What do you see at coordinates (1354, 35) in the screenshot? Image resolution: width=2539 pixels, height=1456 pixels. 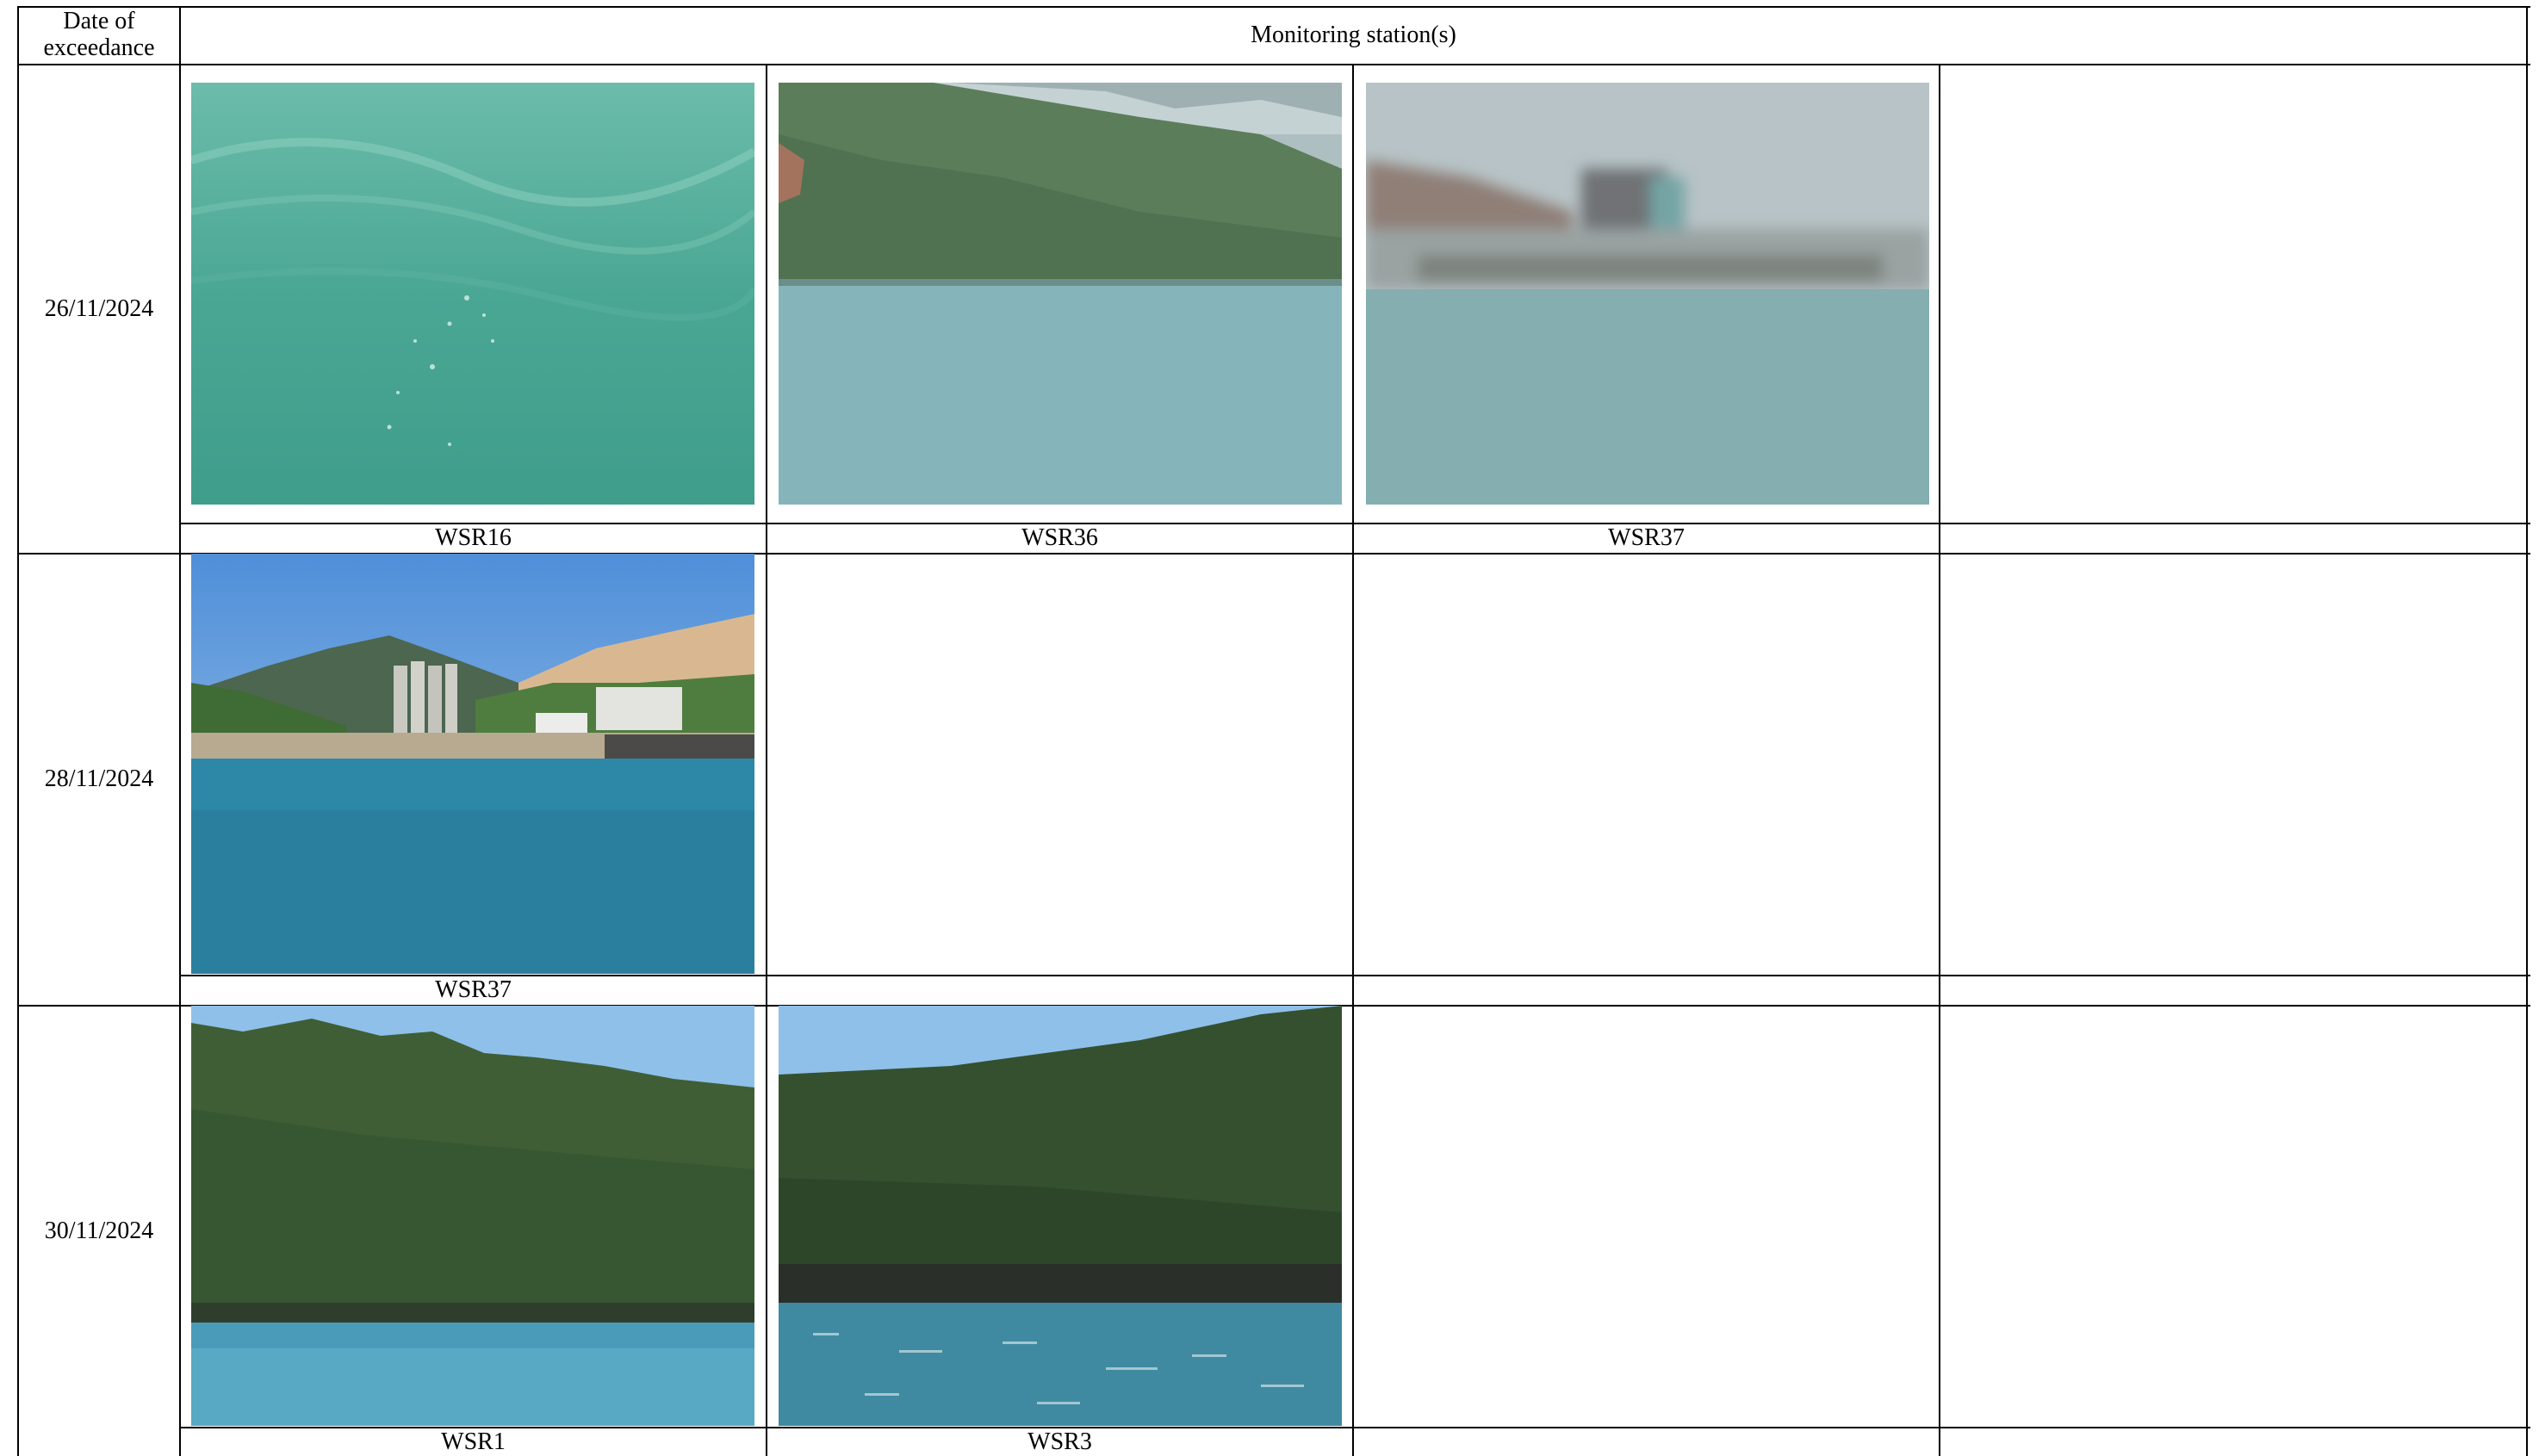 I see `stations-header: Monitoring station(s)` at bounding box center [1354, 35].